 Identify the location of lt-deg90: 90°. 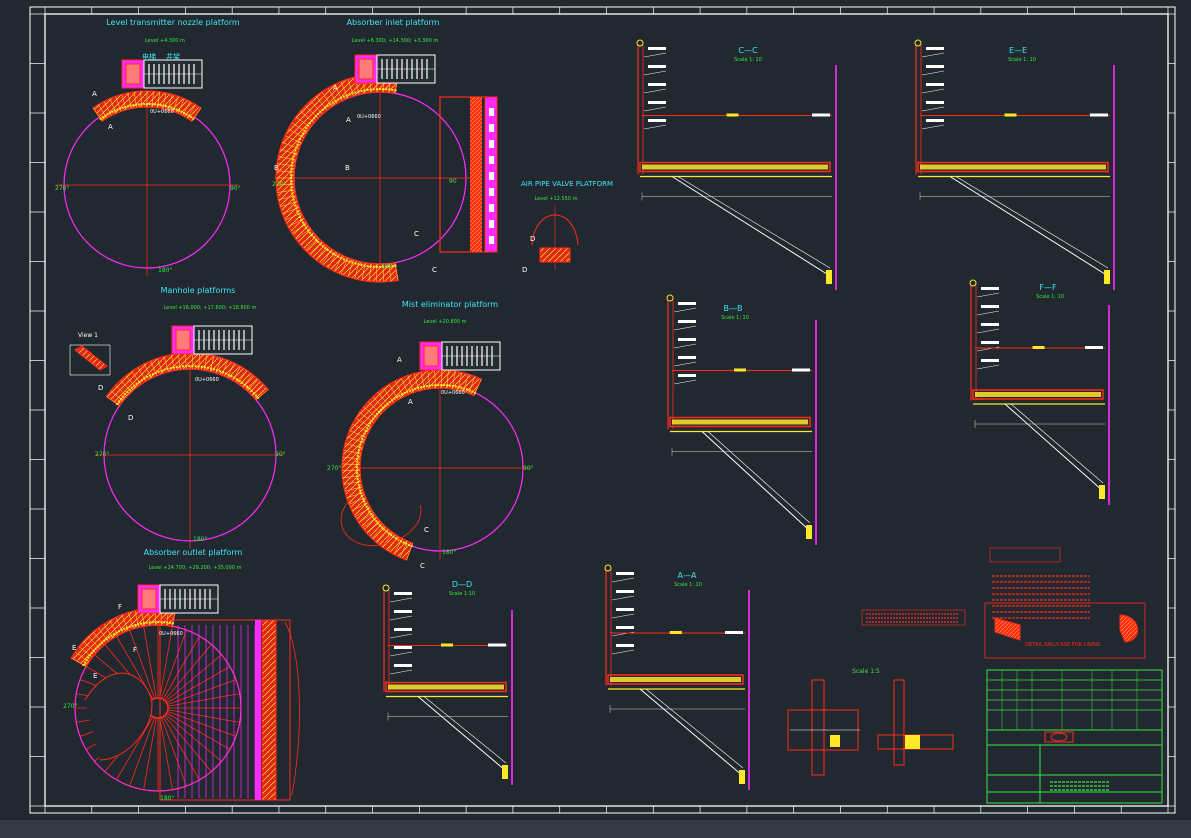
(235, 188).